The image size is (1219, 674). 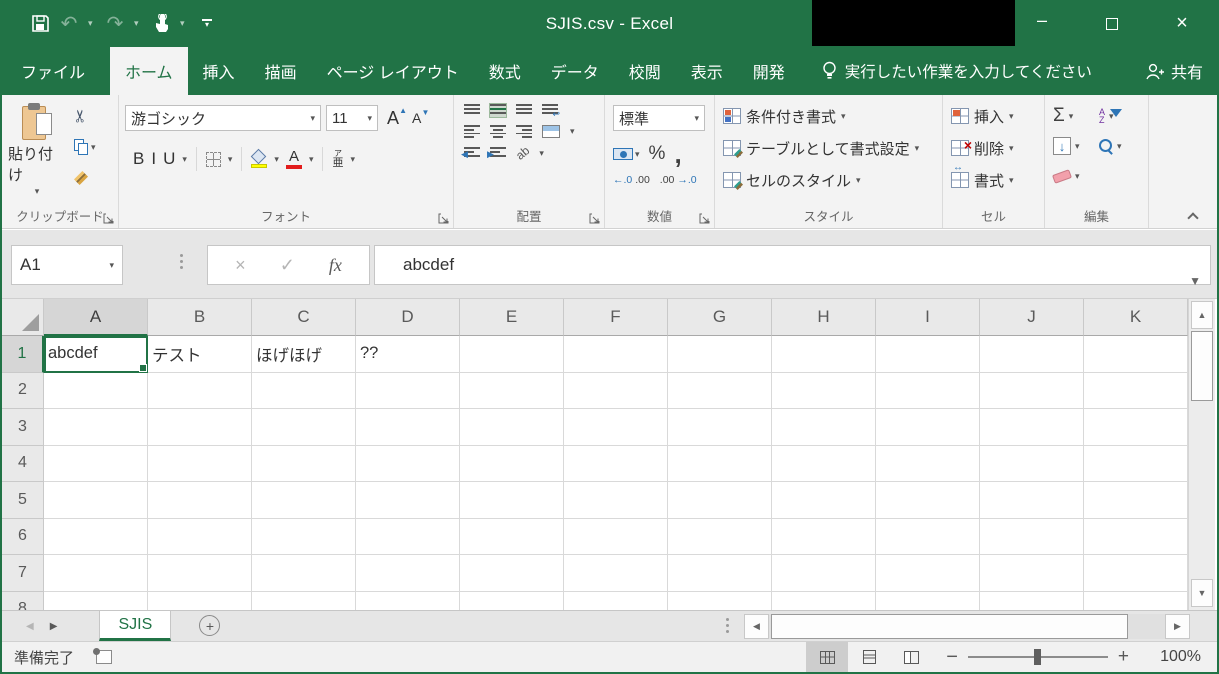 I want to click on cell-E8, so click(x=512, y=600).